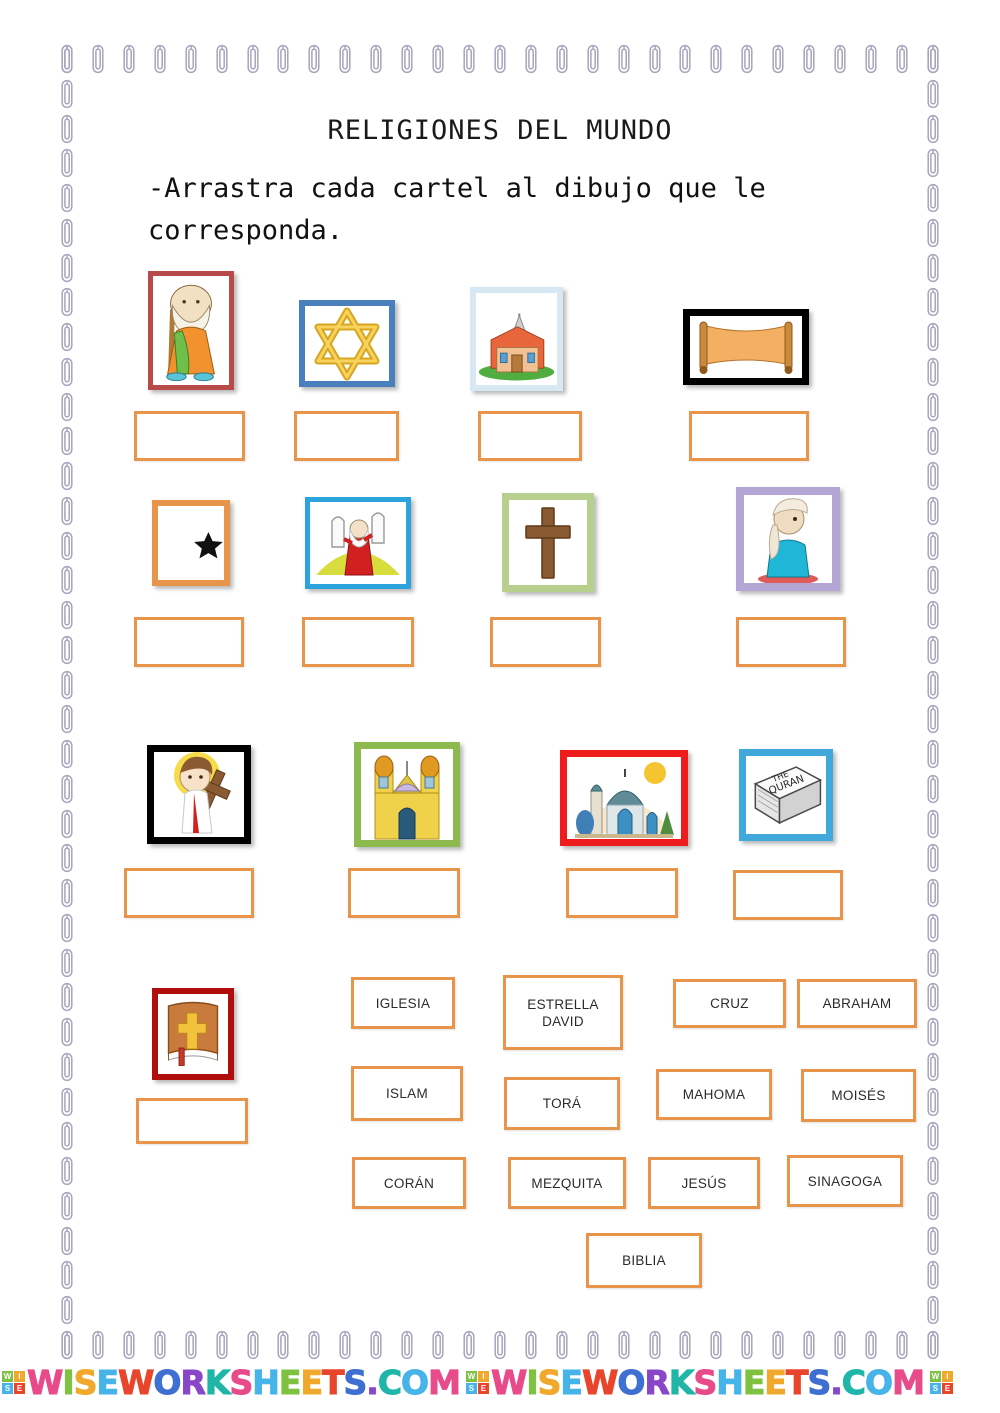 The image size is (1000, 1413). I want to click on picture-card-mezquita, so click(624, 798).